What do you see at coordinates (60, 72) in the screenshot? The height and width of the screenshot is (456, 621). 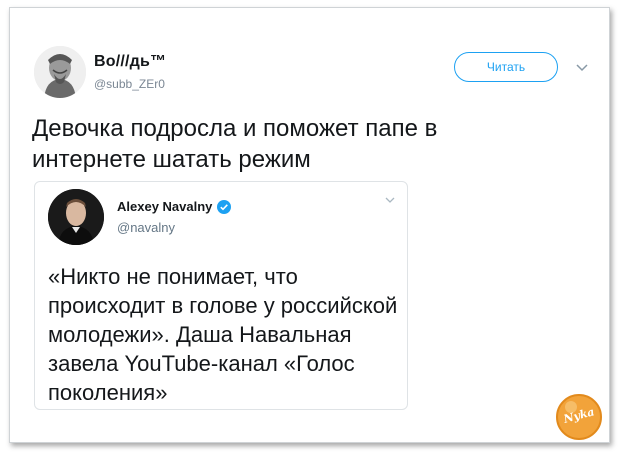 I see `author-avatar` at bounding box center [60, 72].